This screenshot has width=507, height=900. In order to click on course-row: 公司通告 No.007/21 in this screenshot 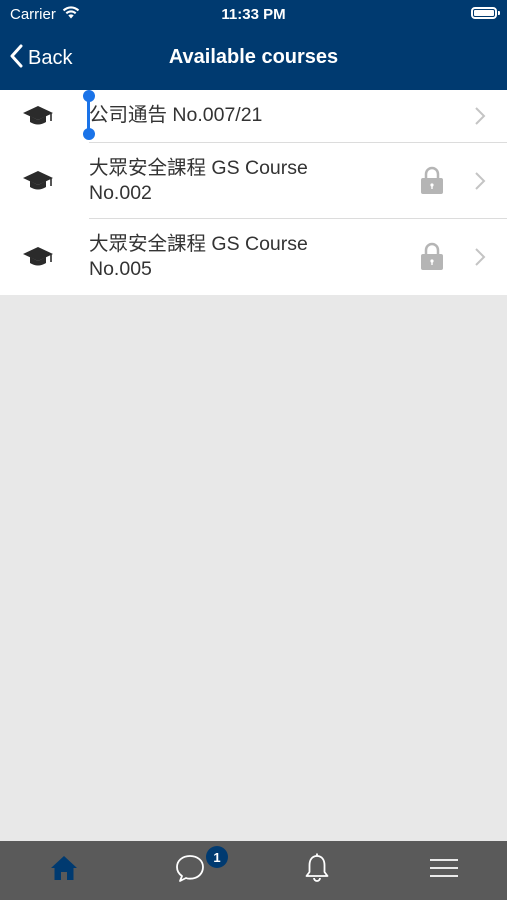, I will do `click(253, 116)`.